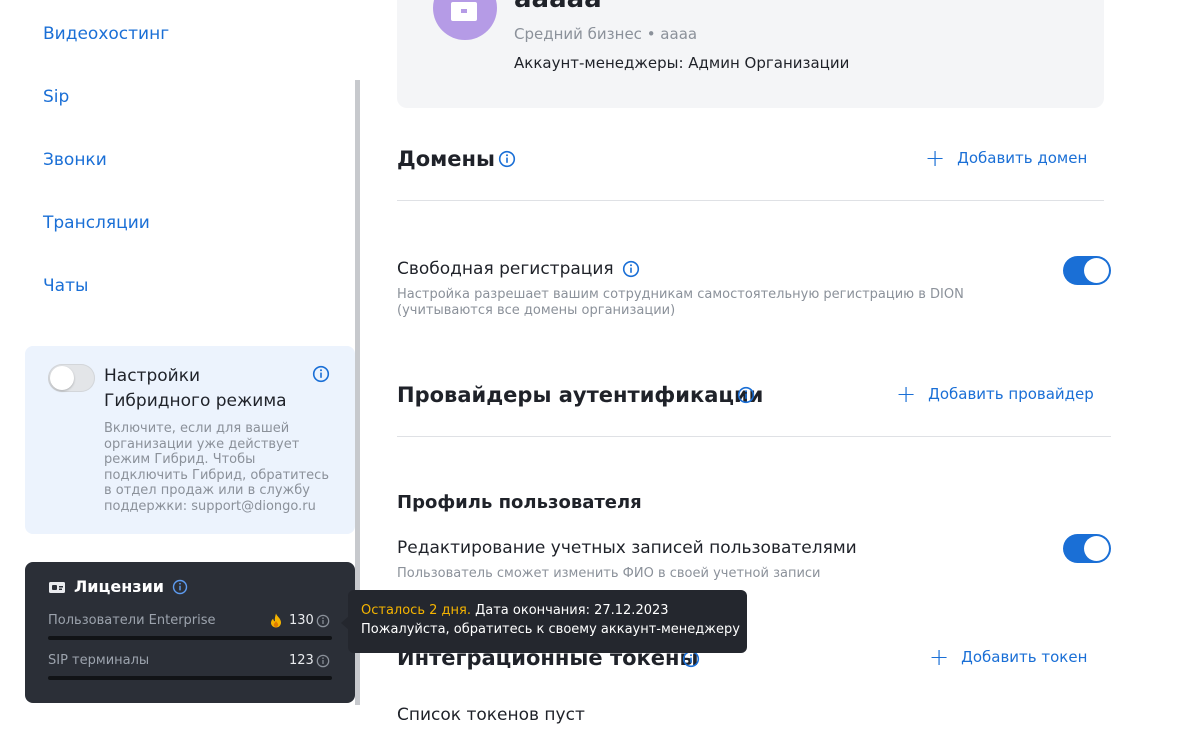  What do you see at coordinates (446, 159) in the screenshot?
I see `domains-title: Домены` at bounding box center [446, 159].